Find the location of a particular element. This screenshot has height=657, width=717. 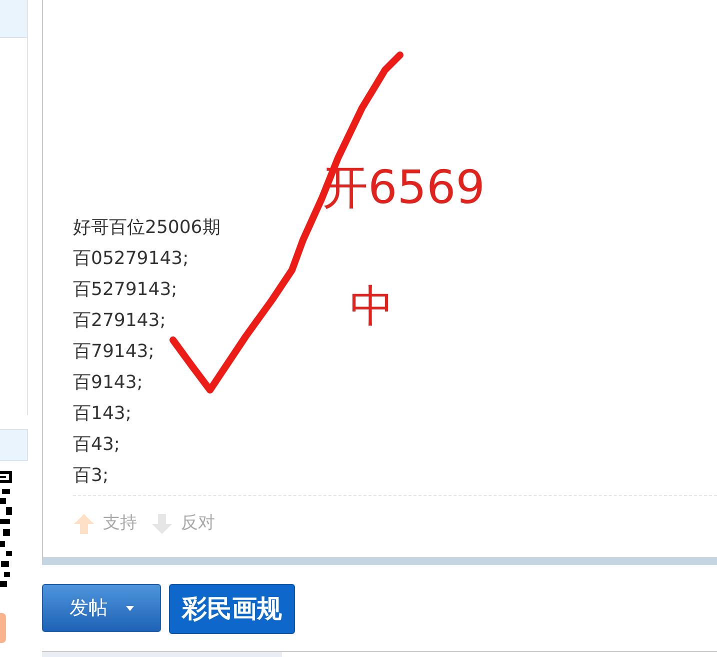

post-text-line: 好哥百位25006期 is located at coordinates (146, 228).